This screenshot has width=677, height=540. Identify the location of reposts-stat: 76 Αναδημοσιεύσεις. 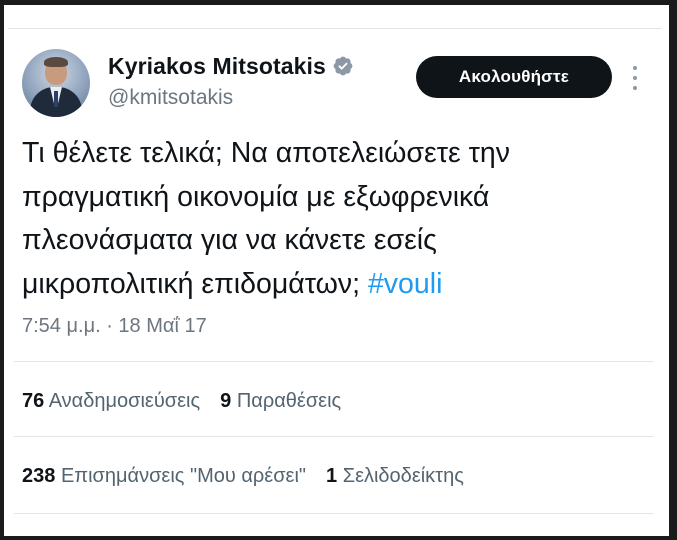
(111, 401).